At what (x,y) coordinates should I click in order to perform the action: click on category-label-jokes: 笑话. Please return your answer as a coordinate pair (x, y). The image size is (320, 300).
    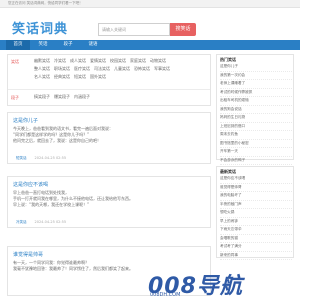
    Looking at the image, I should click on (15, 61).